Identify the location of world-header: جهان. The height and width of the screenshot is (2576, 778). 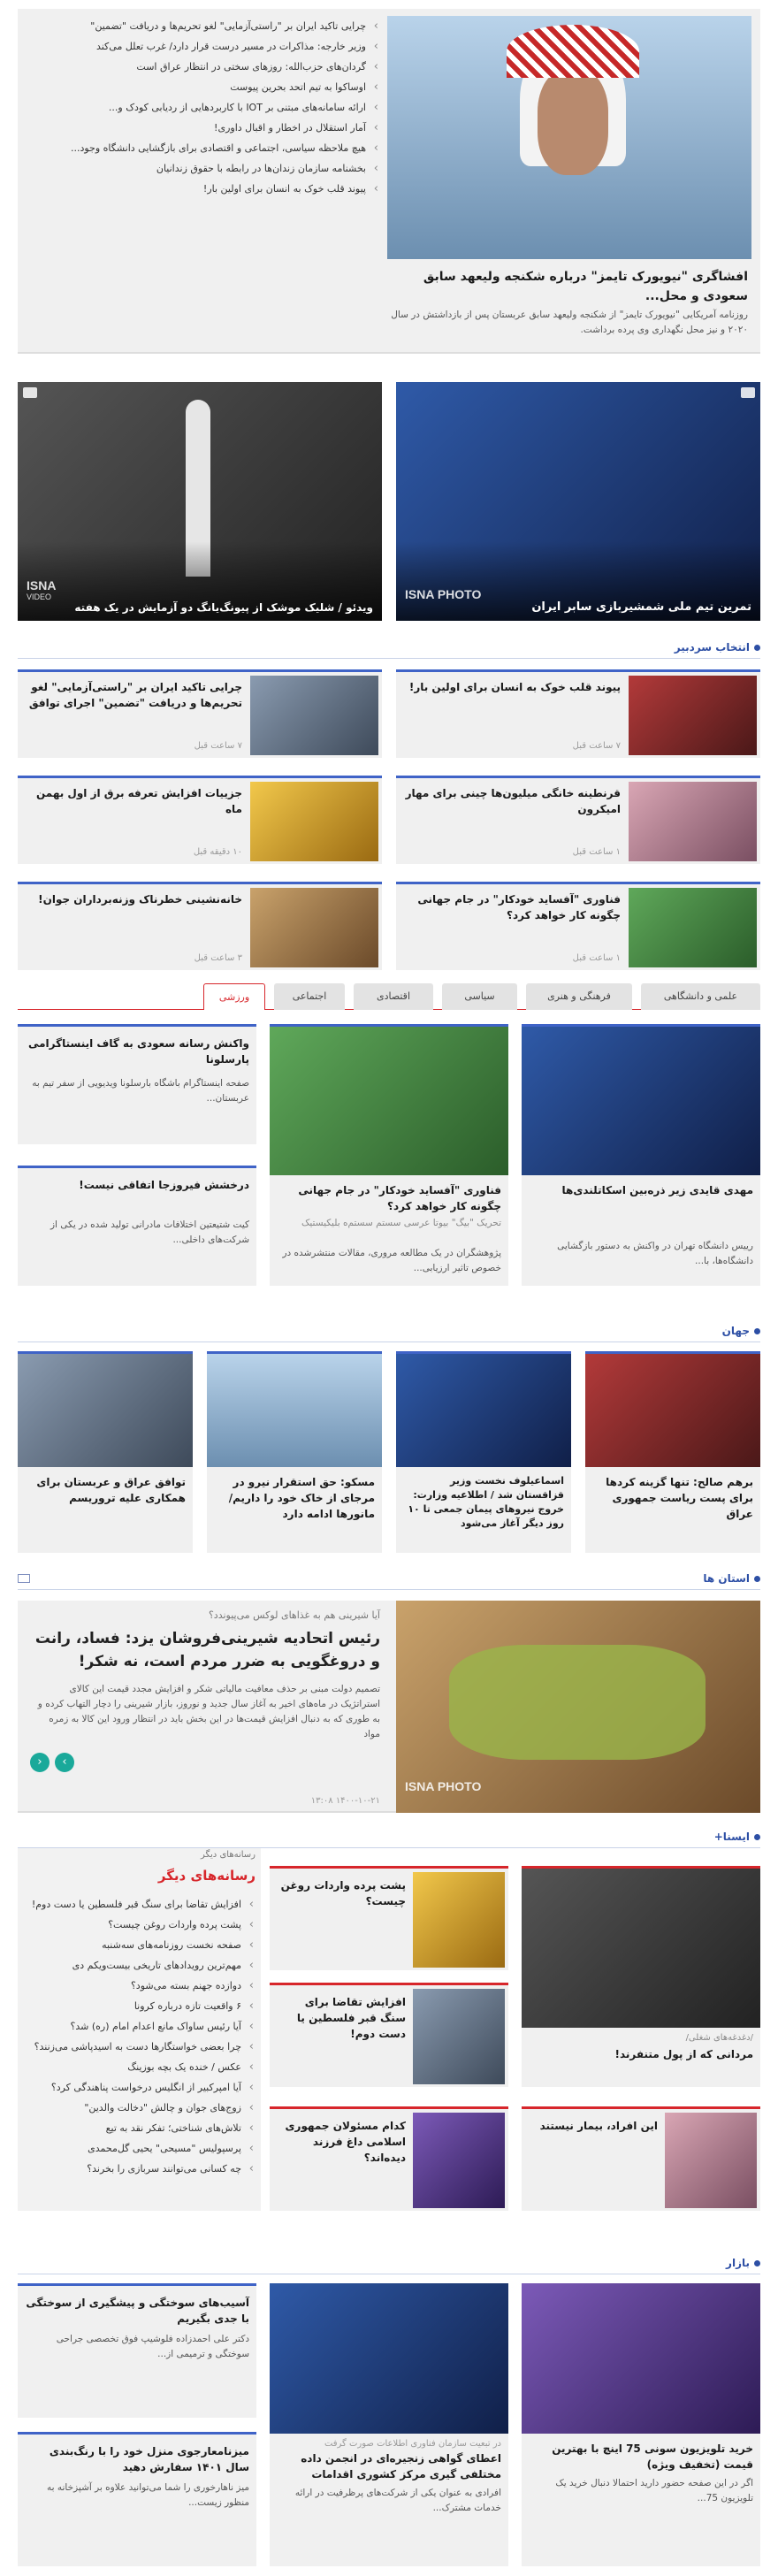
(389, 1334).